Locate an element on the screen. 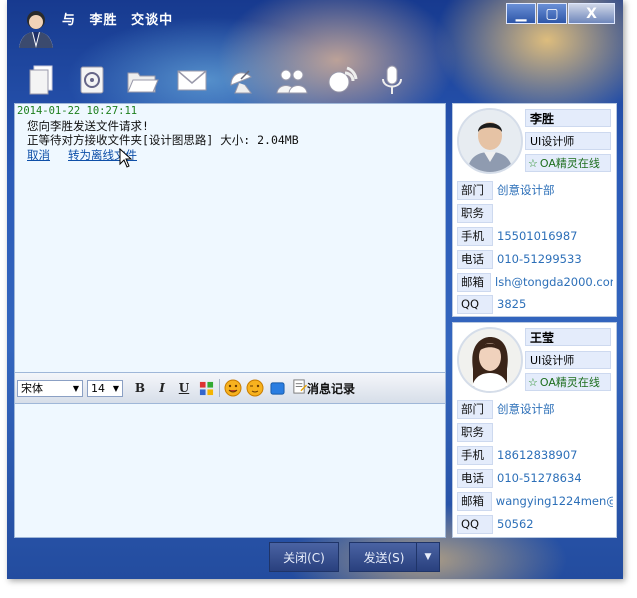  field-row: 手机 15501016987 is located at coordinates (535, 236).